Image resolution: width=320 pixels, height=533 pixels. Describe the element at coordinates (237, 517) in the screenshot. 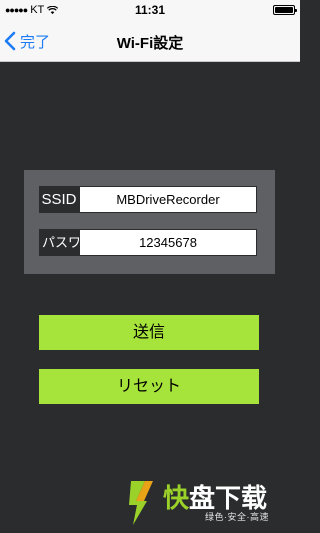

I see `watermark-tagline: 绿色·安全·高速` at that location.